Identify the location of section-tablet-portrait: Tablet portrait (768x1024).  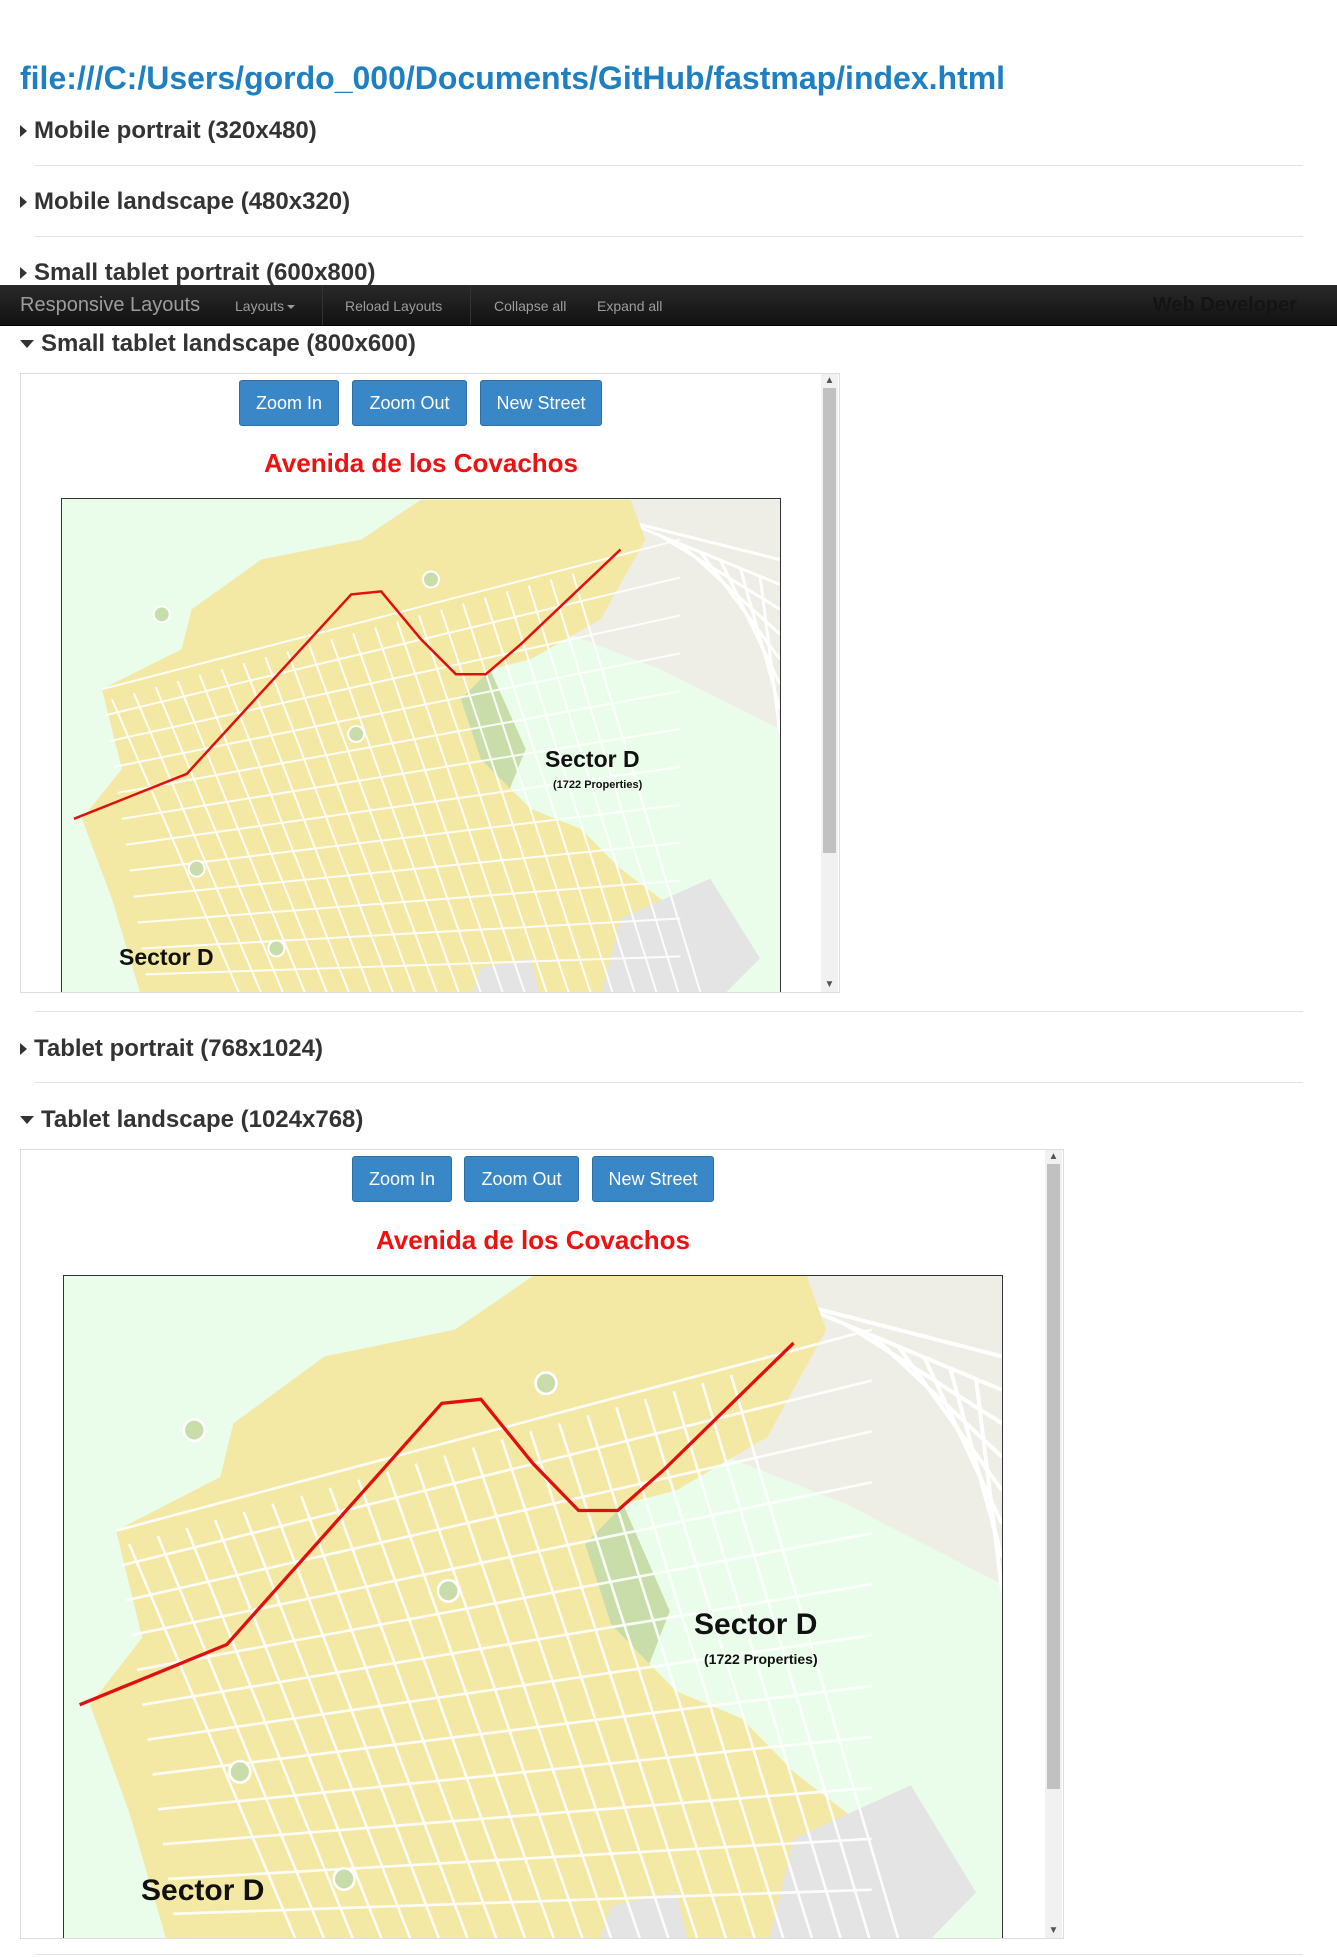
(171, 1049).